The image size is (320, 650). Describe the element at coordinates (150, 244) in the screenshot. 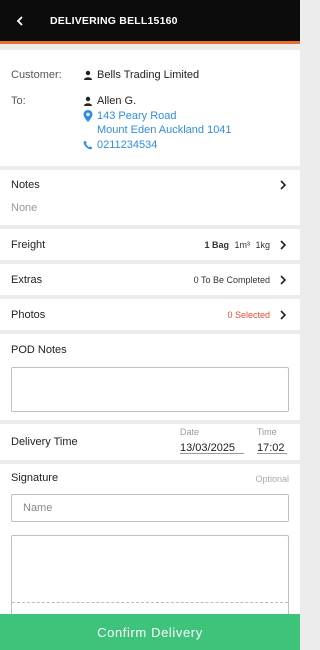

I see `freight-row: Freight 1 Bag 1m³ 1kg` at that location.